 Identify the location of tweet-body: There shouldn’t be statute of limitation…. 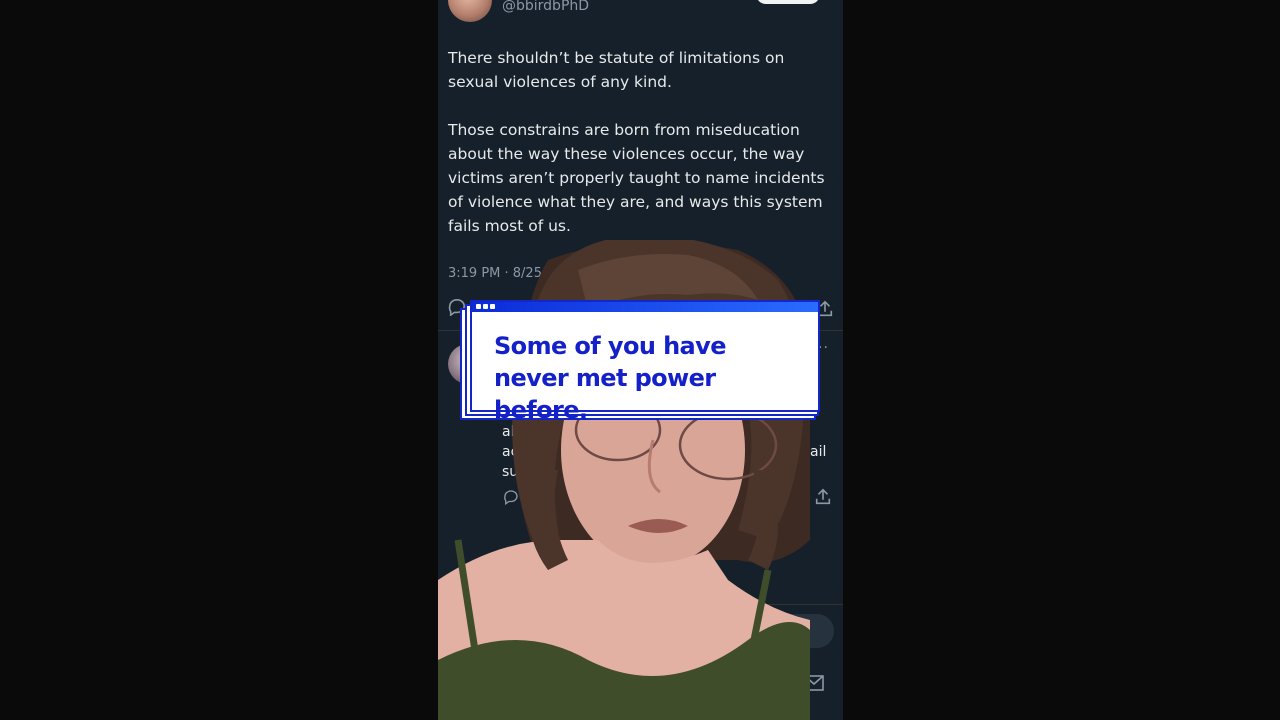
(640, 154).